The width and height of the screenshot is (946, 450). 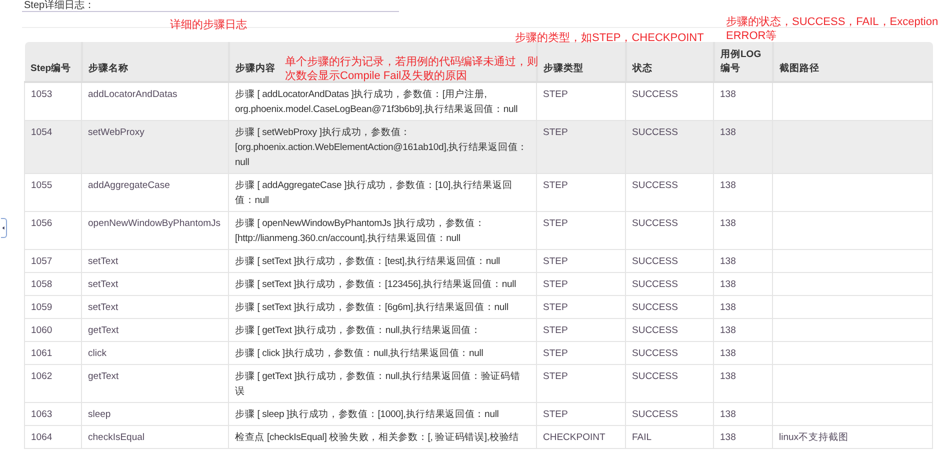 I want to click on step-name-cell: addAggregateCase, so click(x=129, y=185).